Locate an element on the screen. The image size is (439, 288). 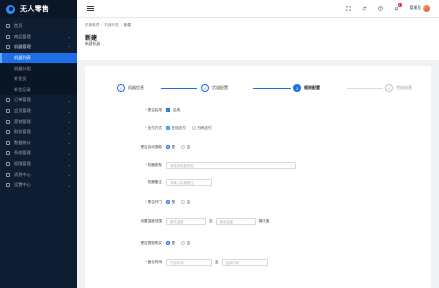
business-time-label: 营业时间 is located at coordinates (154, 261).